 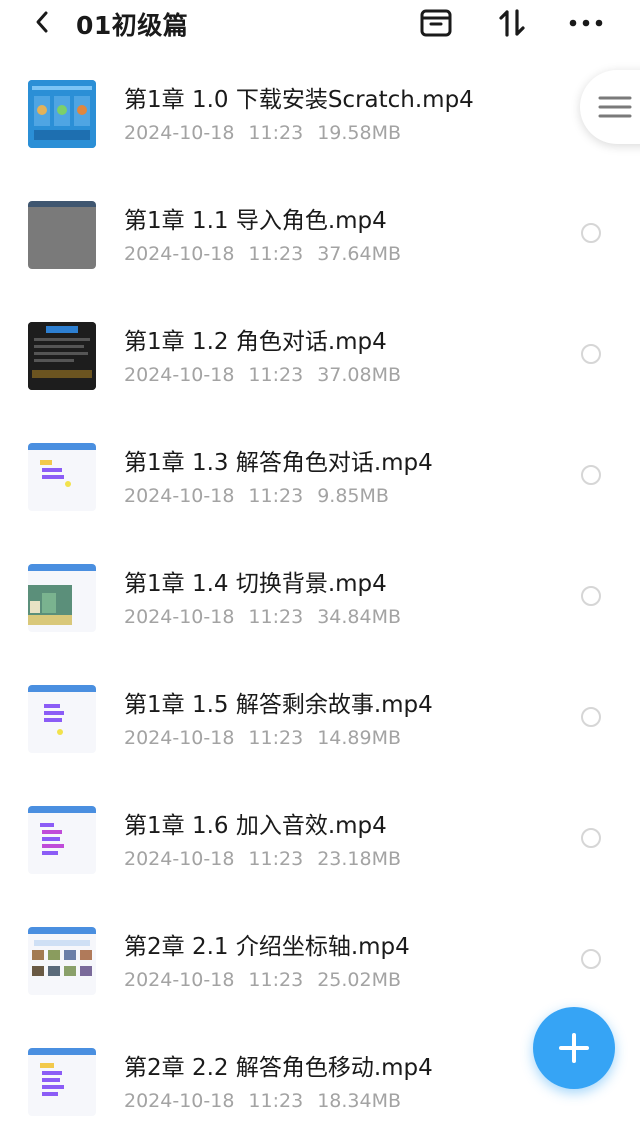 I want to click on back-chevron-icon, so click(x=42, y=22).